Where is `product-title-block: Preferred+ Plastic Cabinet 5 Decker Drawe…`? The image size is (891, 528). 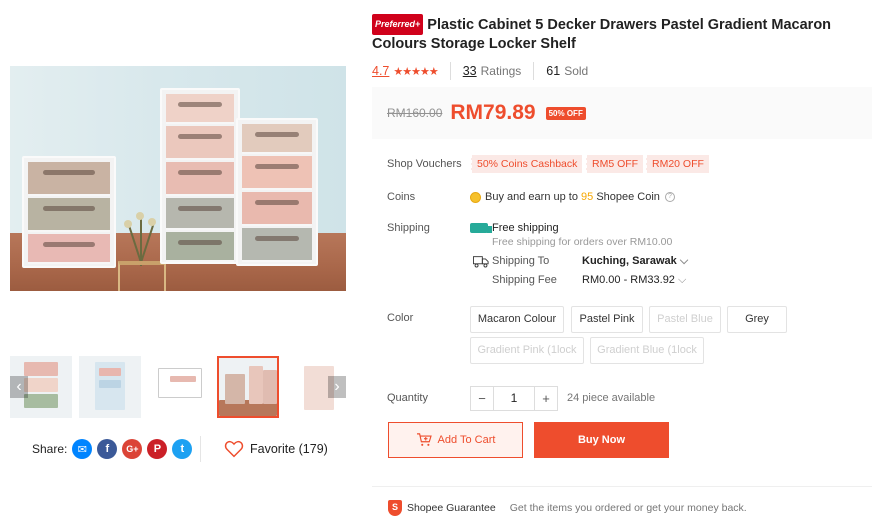 product-title-block: Preferred+ Plastic Cabinet 5 Decker Drawe… is located at coordinates (612, 34).